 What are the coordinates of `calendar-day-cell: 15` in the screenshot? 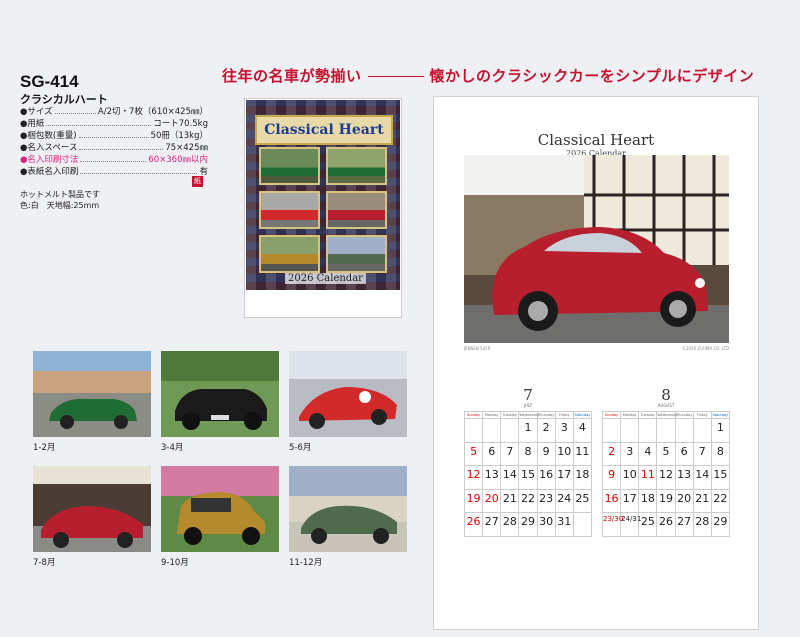 It's located at (720, 477).